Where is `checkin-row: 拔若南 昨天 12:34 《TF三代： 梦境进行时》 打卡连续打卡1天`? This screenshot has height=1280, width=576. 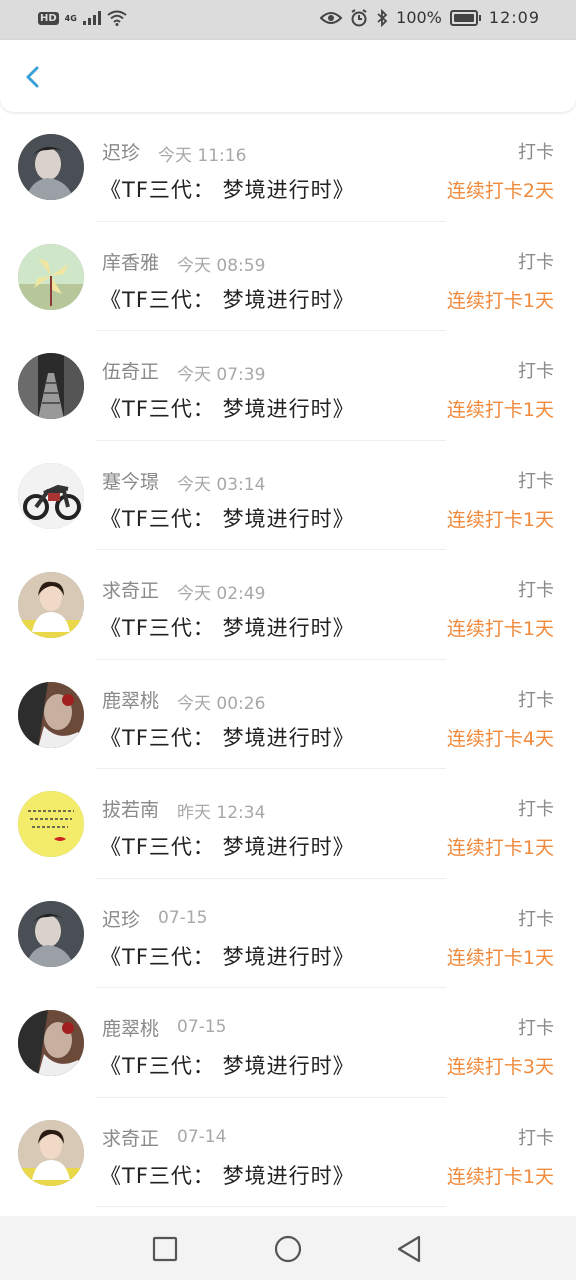 checkin-row: 拔若南 昨天 12:34 《TF三代： 梦境进行时》 打卡连续打卡1天 is located at coordinates (288, 824).